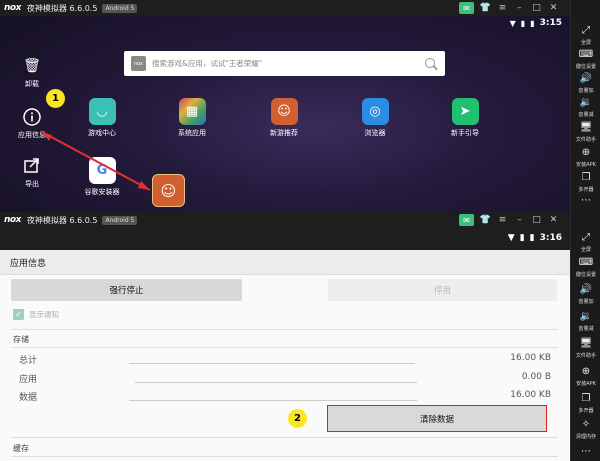 This screenshot has width=600, height=461. Describe the element at coordinates (28, 398) in the screenshot. I see `storage-label: 数据` at that location.